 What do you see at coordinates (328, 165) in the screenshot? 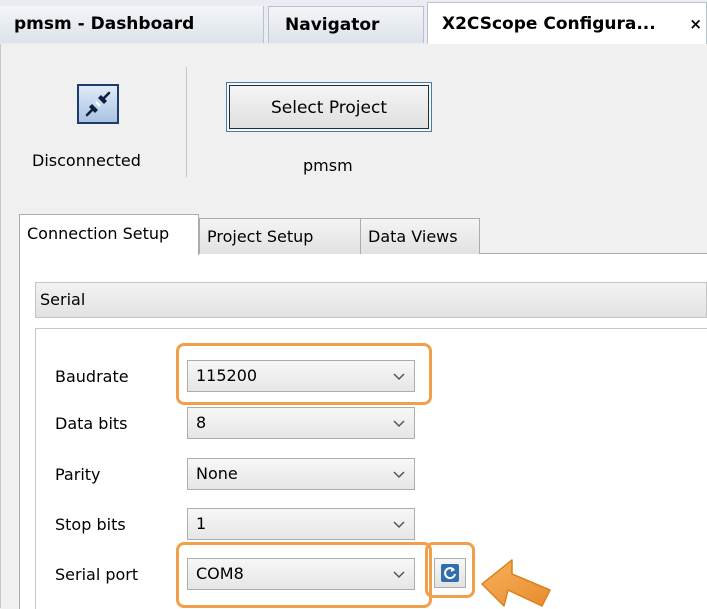
I see `project-name-label: pmsm` at bounding box center [328, 165].